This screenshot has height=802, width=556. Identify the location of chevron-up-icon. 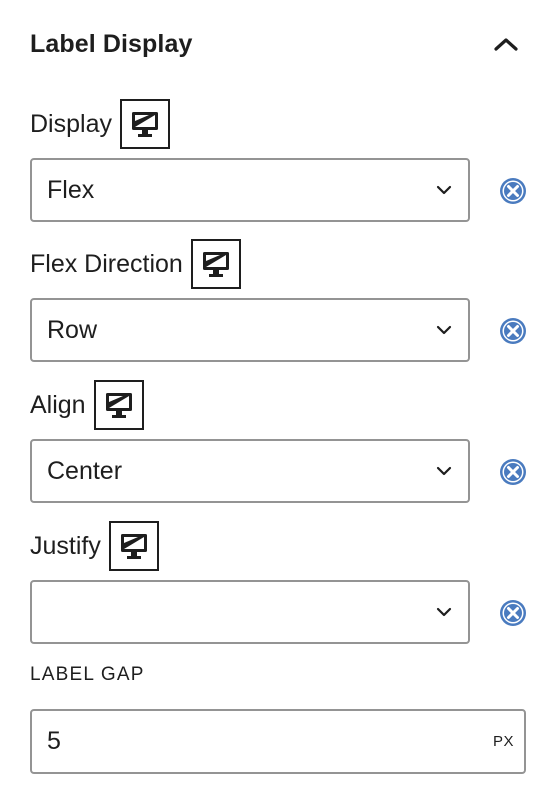
(506, 44).